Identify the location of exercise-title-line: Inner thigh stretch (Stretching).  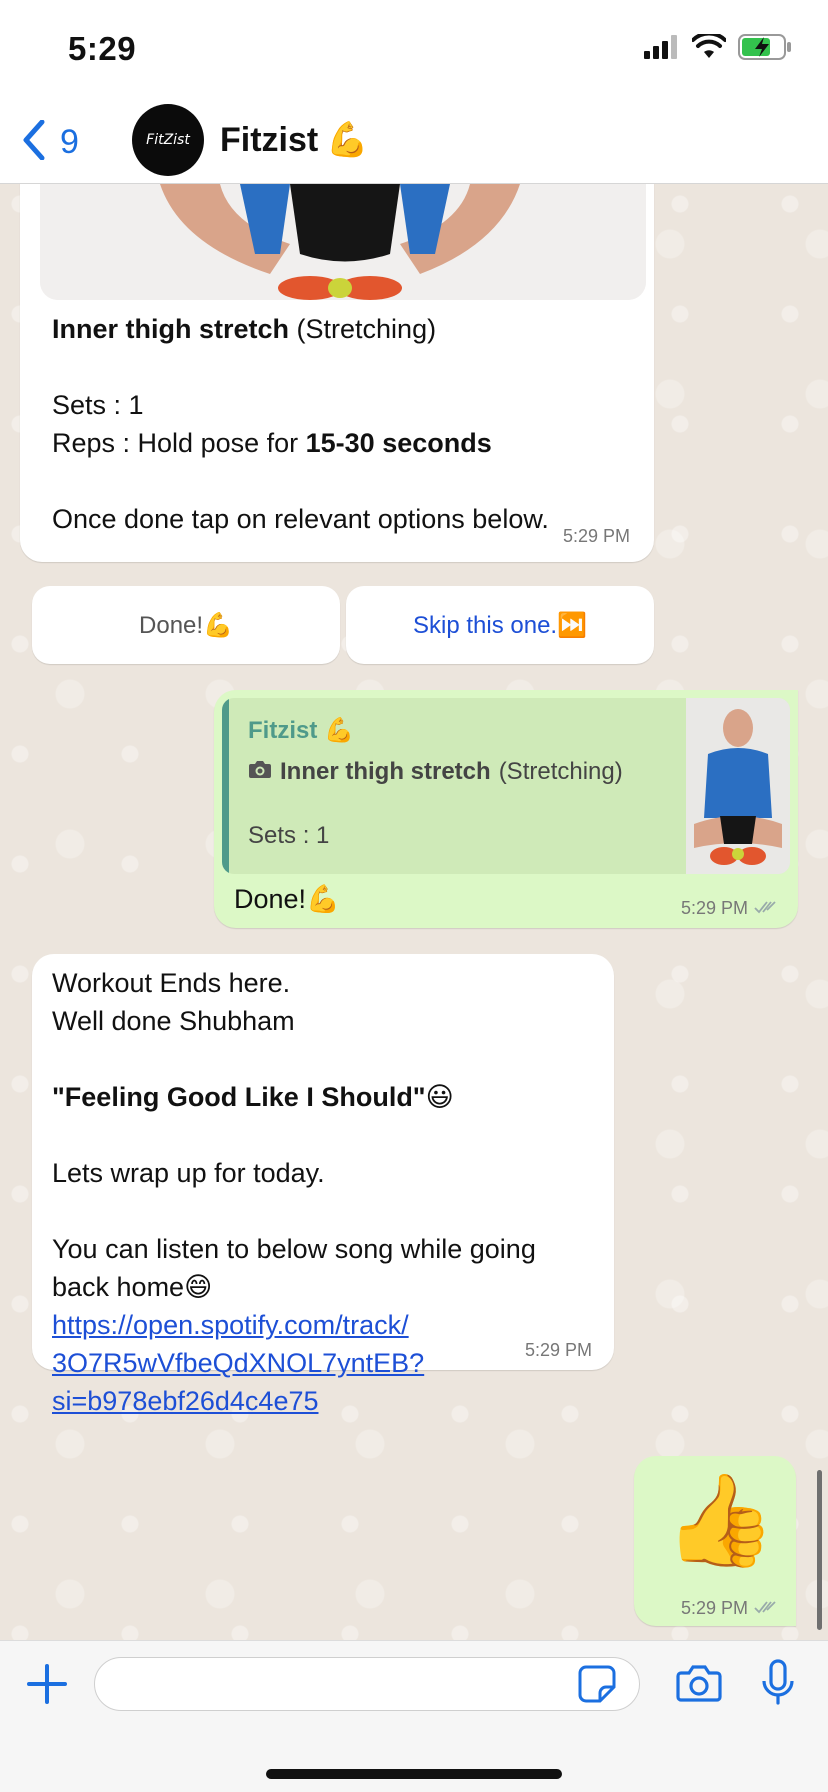
(347, 329).